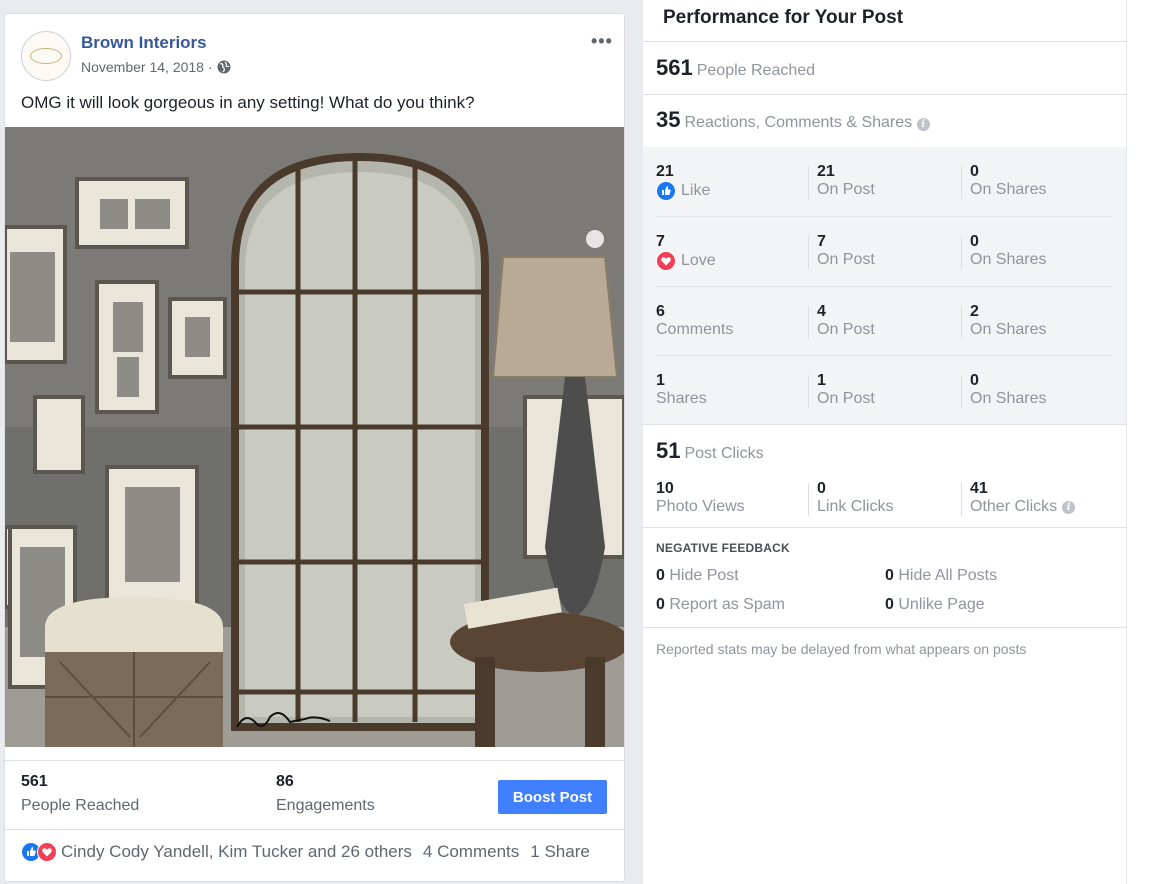 The width and height of the screenshot is (1164, 884). I want to click on breakdown-on-post: 4 On Post, so click(846, 321).